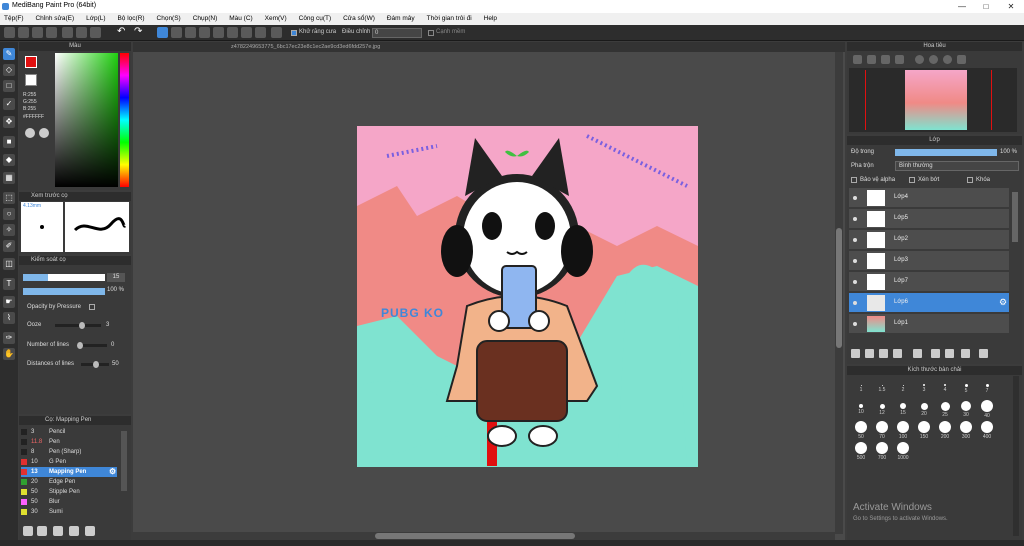  I want to click on brush-size-slider, so click(64, 277).